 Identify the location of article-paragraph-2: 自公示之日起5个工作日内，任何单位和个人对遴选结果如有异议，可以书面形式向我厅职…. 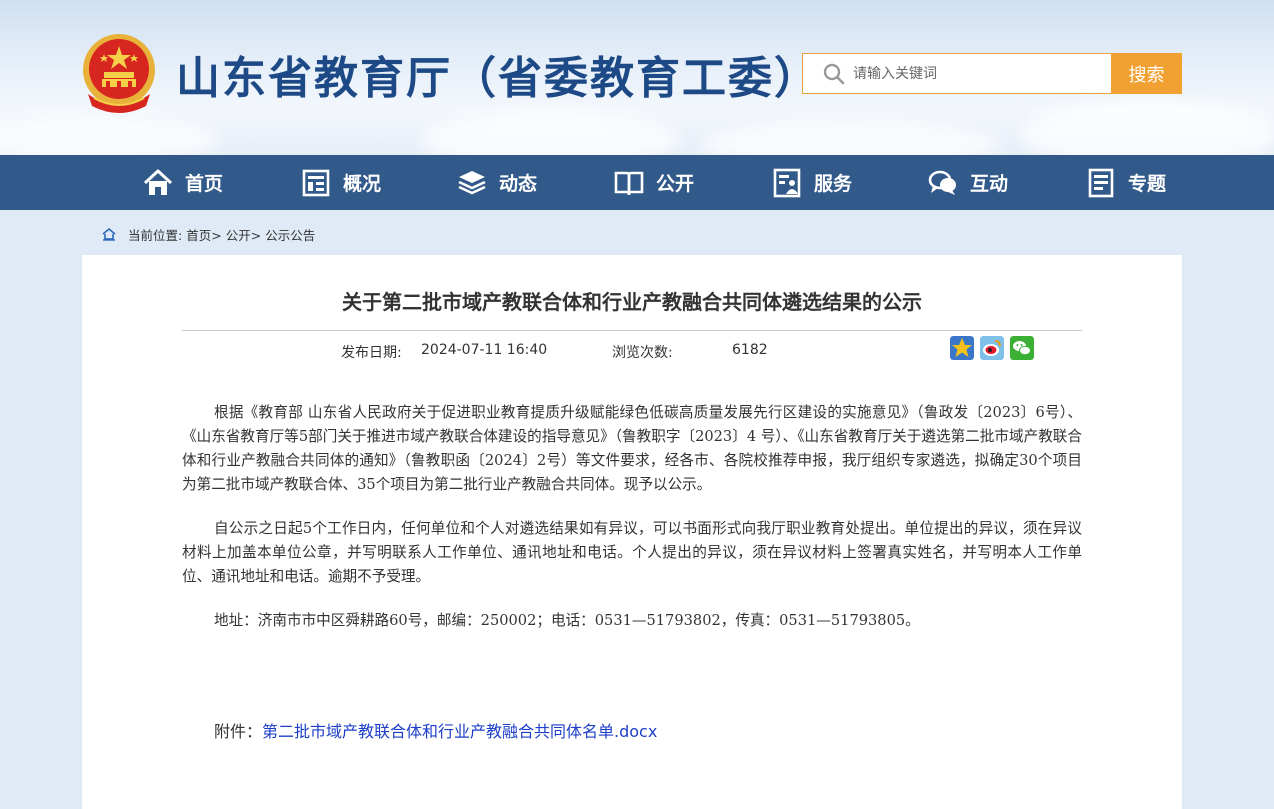
(632, 552).